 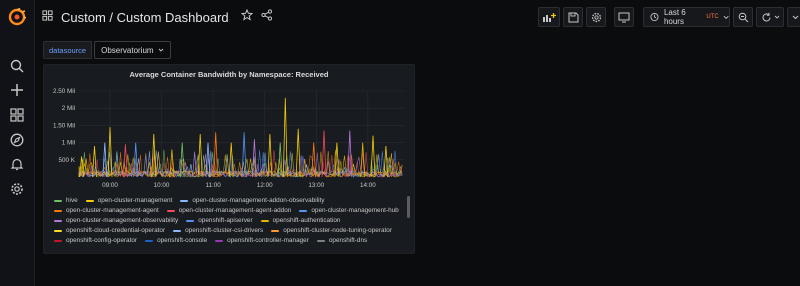 I want to click on refresh-interval-picker, so click(x=793, y=17).